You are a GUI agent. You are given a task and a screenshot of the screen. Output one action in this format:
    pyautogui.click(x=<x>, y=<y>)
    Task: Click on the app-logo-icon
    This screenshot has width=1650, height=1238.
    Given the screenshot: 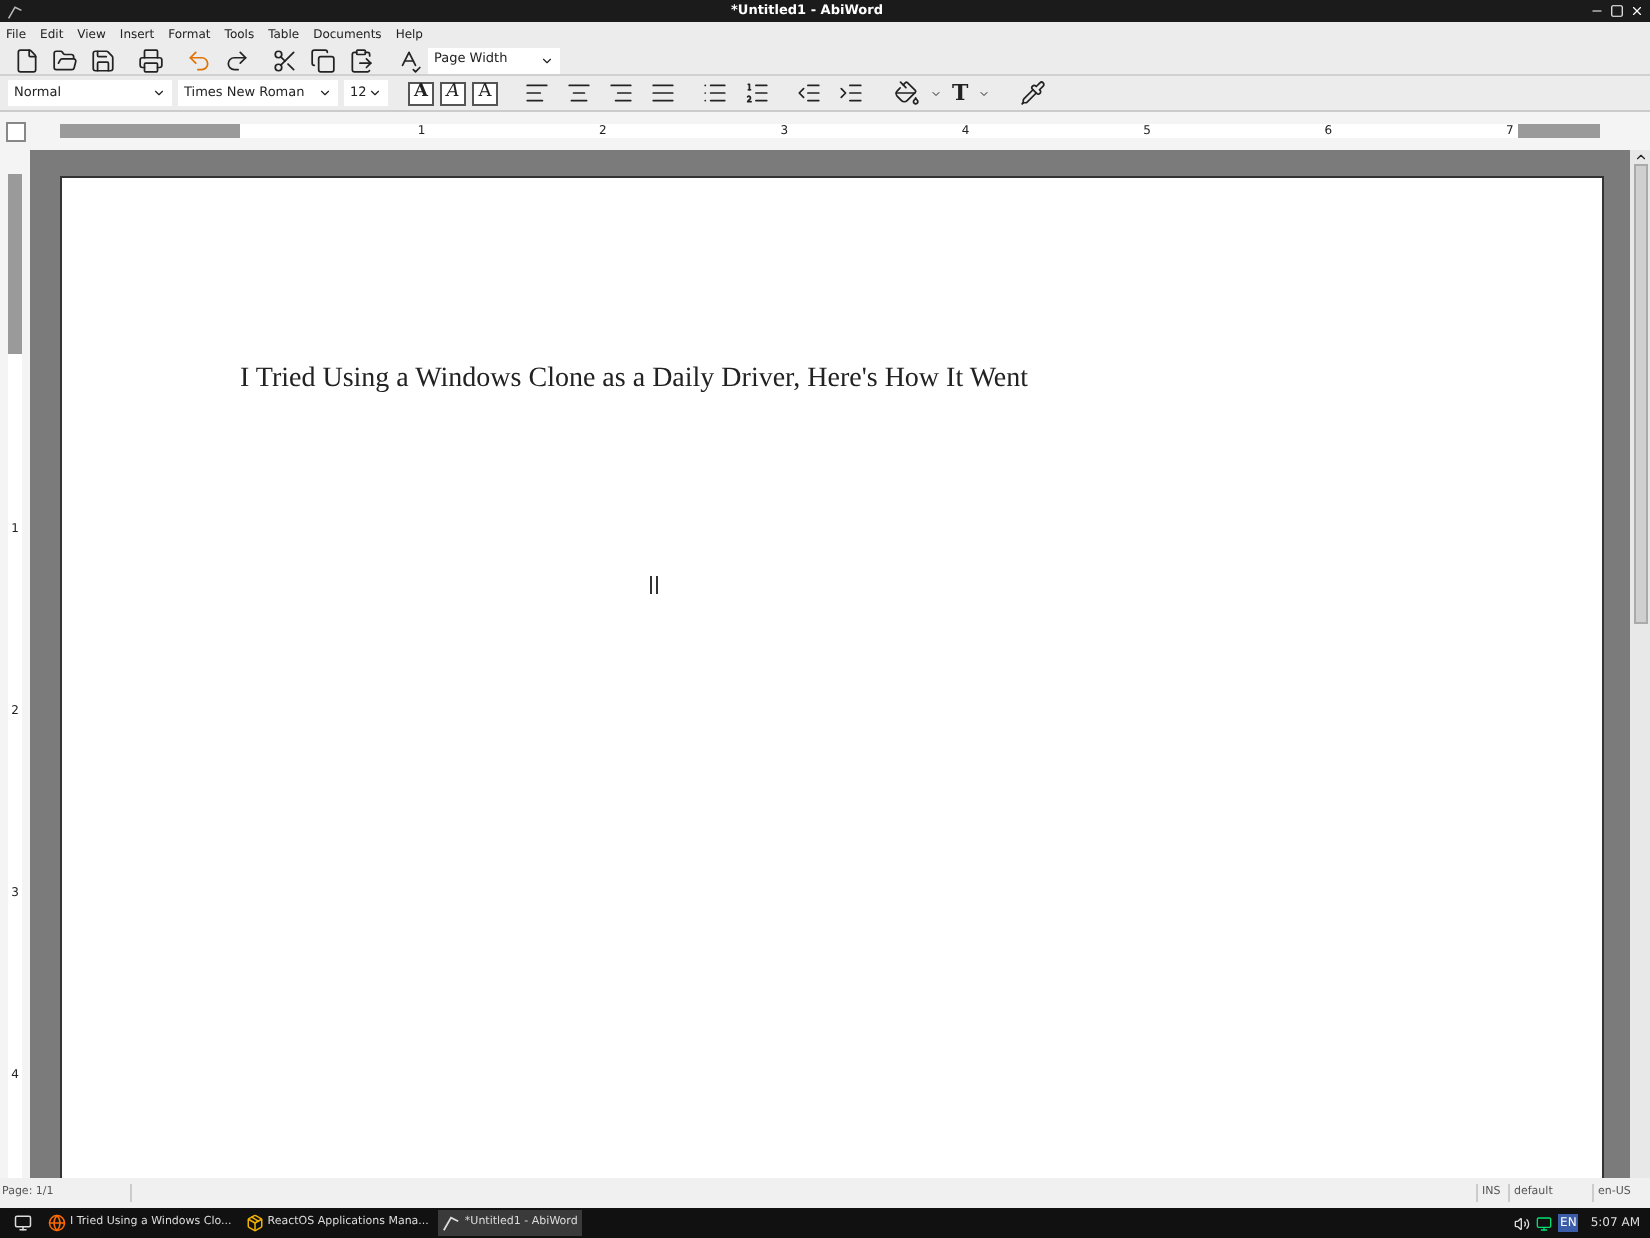 What is the action you would take?
    pyautogui.click(x=15, y=11)
    